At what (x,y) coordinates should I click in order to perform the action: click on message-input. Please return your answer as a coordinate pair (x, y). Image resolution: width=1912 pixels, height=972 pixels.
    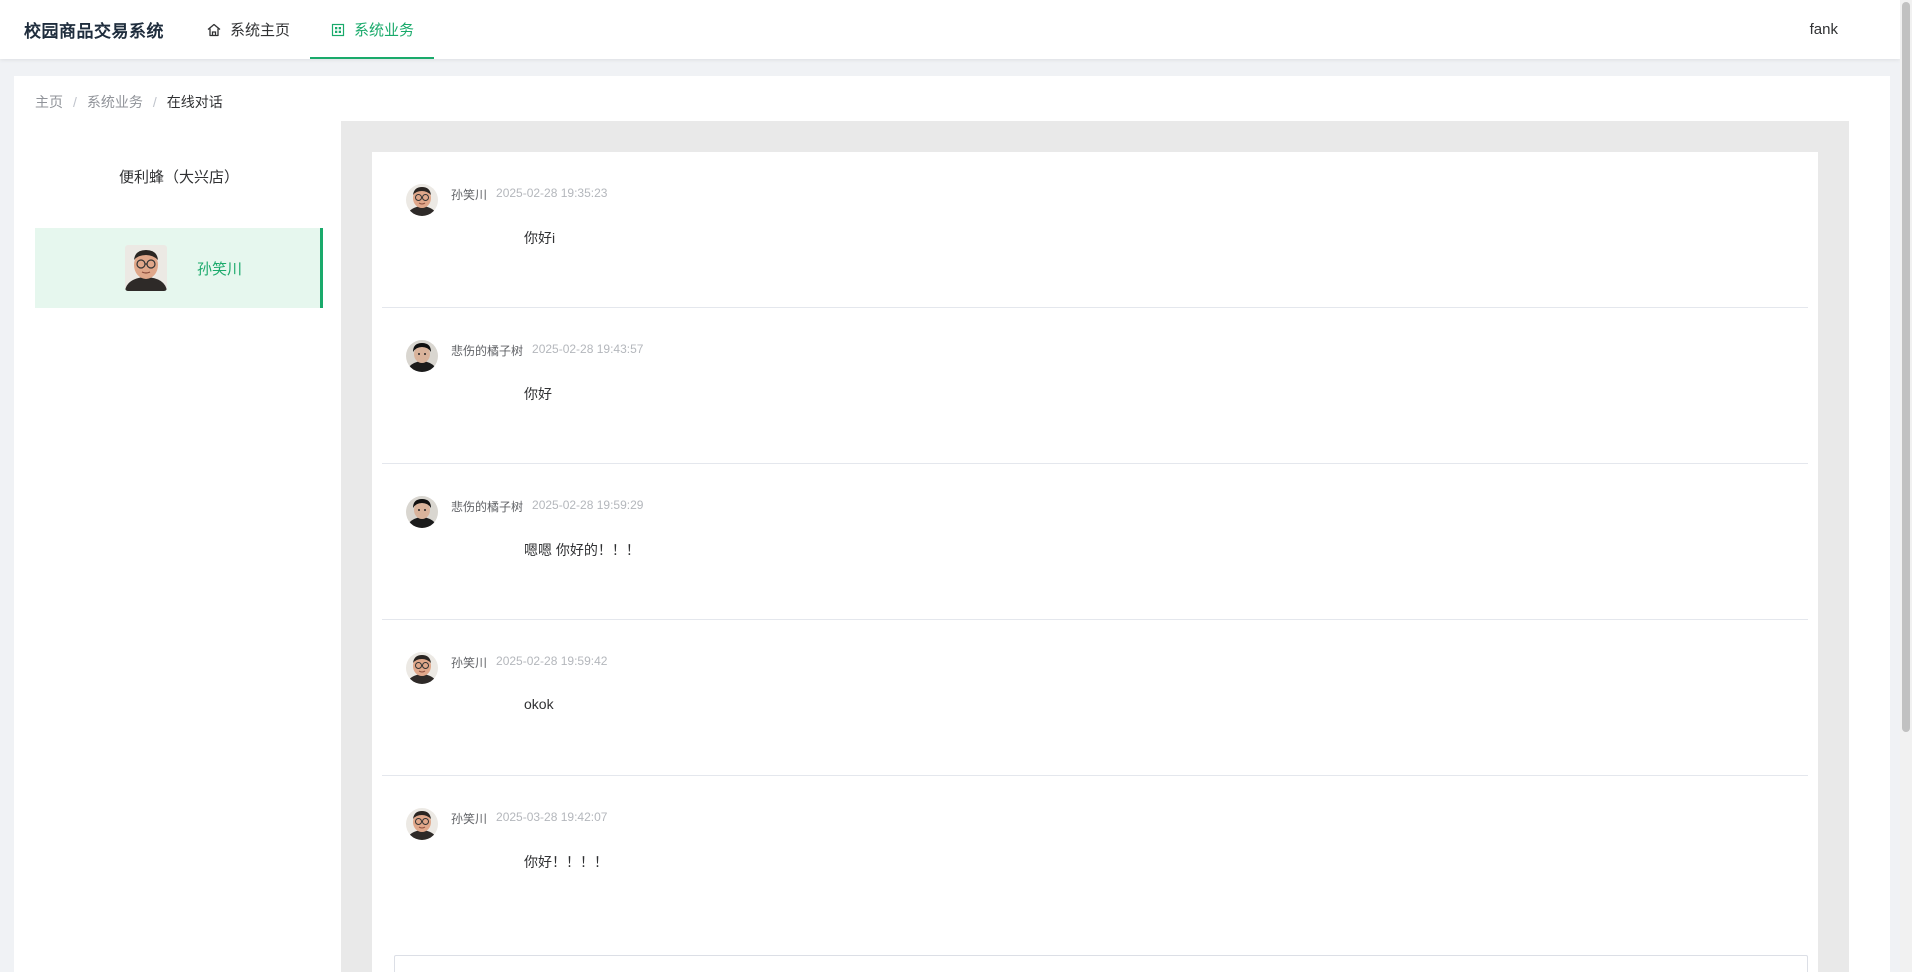
    Looking at the image, I should click on (1101, 963).